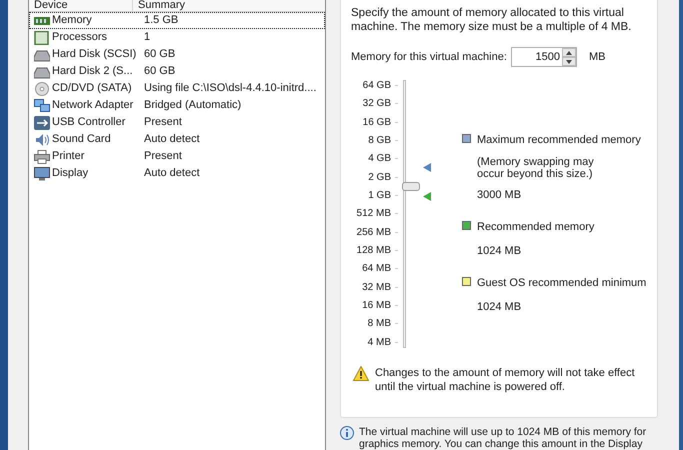 The width and height of the screenshot is (683, 450). What do you see at coordinates (376, 306) in the screenshot?
I see `tick-label: 16 MB` at bounding box center [376, 306].